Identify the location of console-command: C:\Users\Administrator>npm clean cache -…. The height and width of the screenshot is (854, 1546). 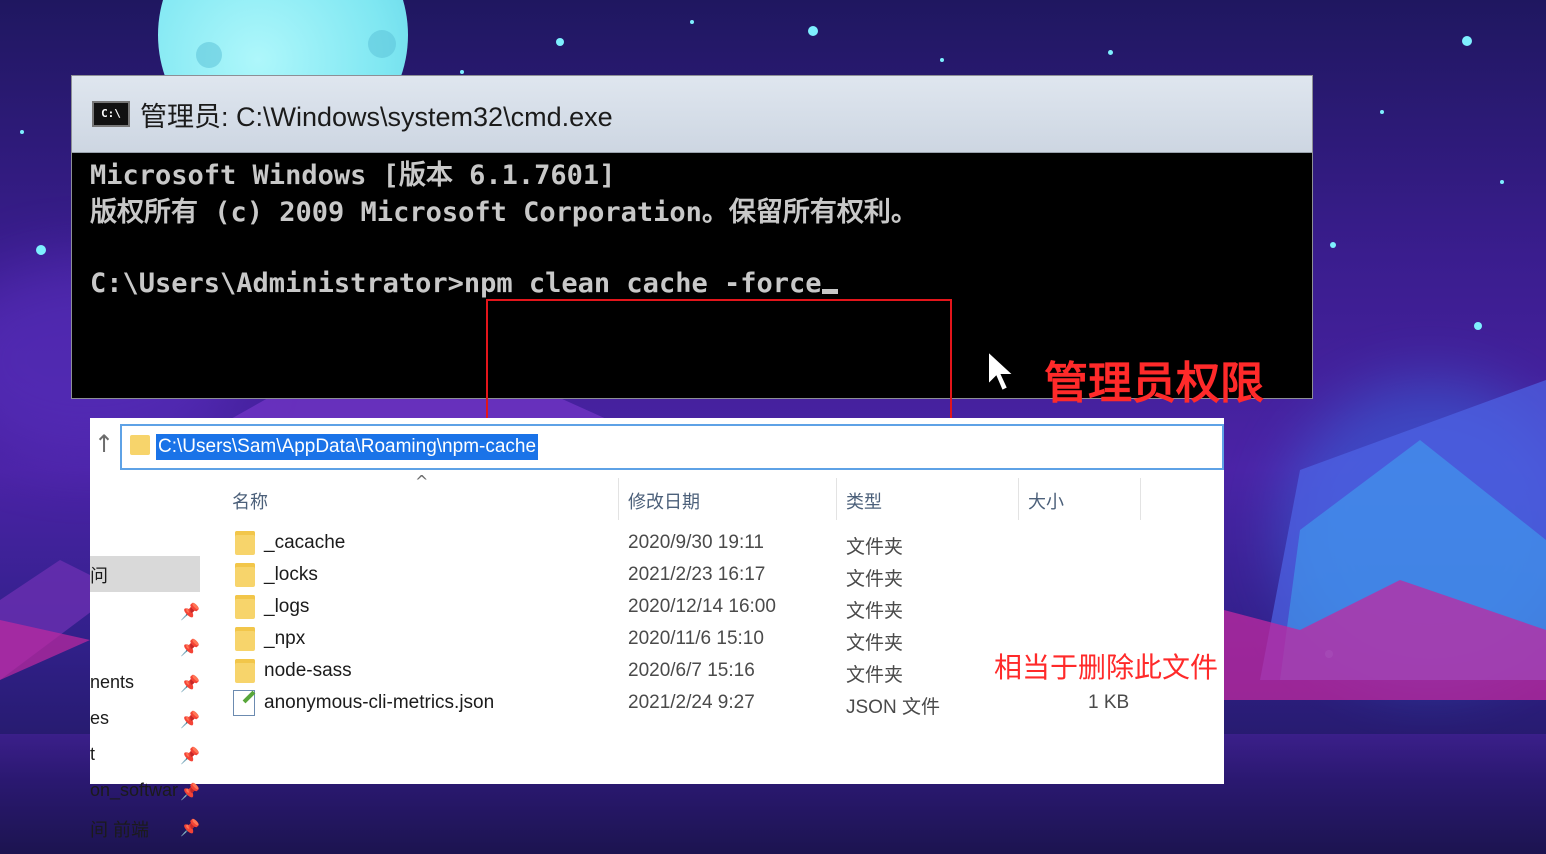
(456, 283).